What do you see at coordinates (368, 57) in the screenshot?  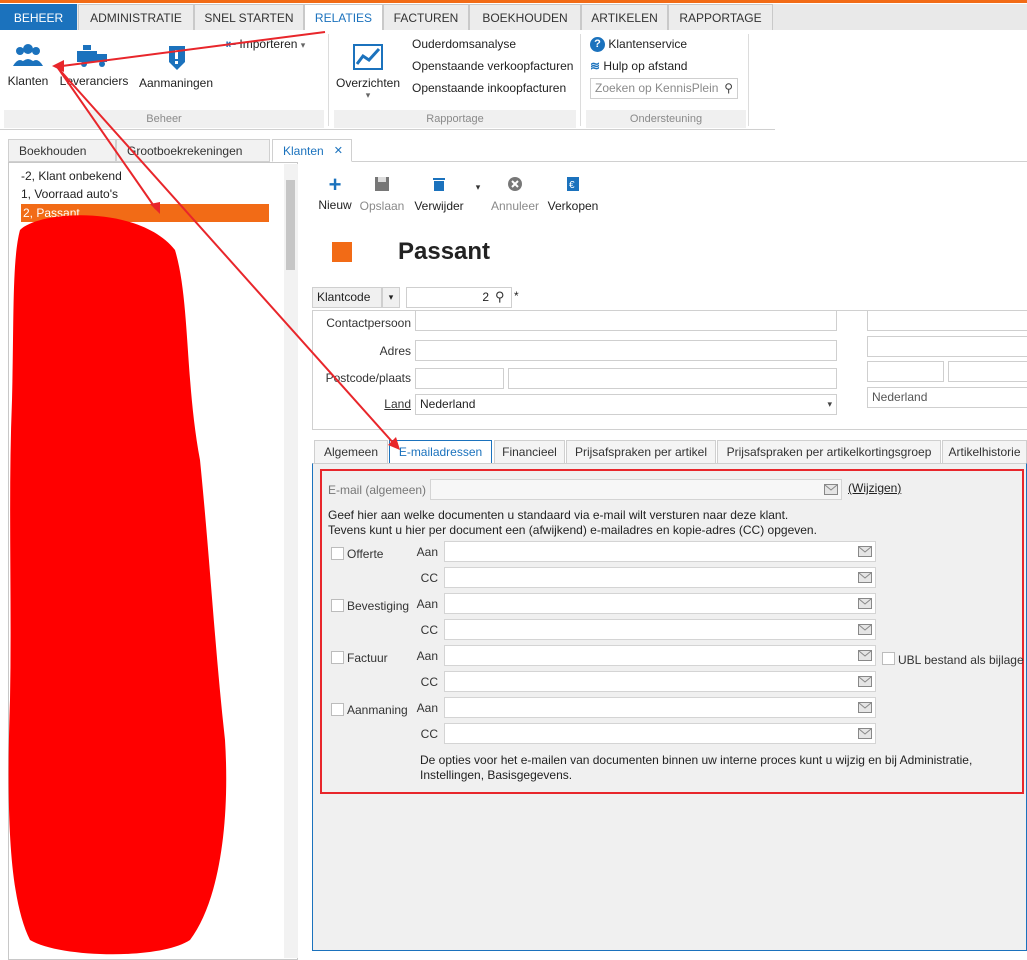 I see `chart-icon` at bounding box center [368, 57].